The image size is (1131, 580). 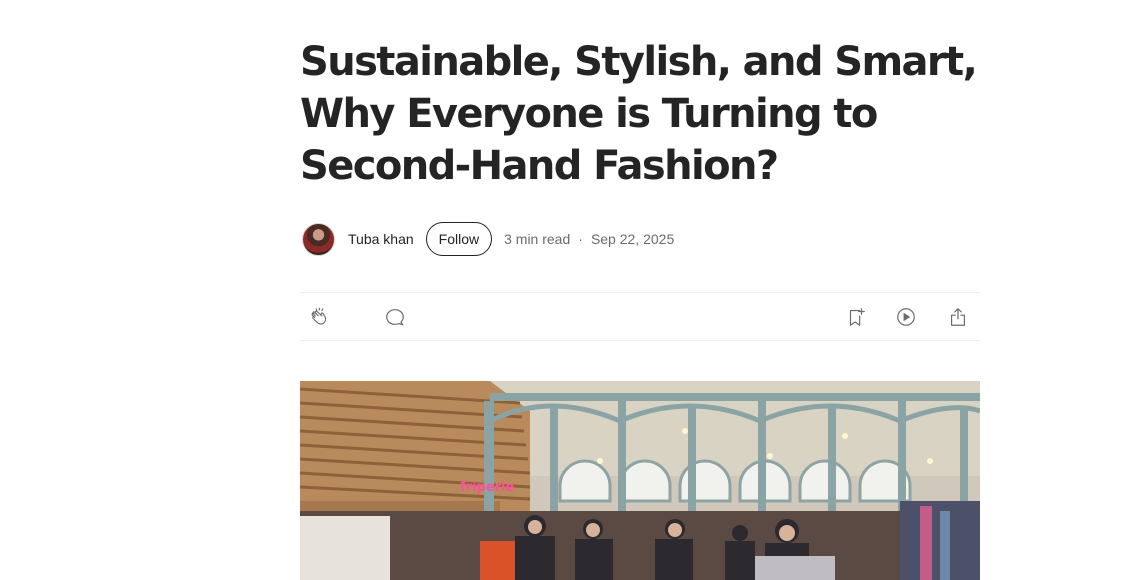 I want to click on share-icon, so click(x=958, y=317).